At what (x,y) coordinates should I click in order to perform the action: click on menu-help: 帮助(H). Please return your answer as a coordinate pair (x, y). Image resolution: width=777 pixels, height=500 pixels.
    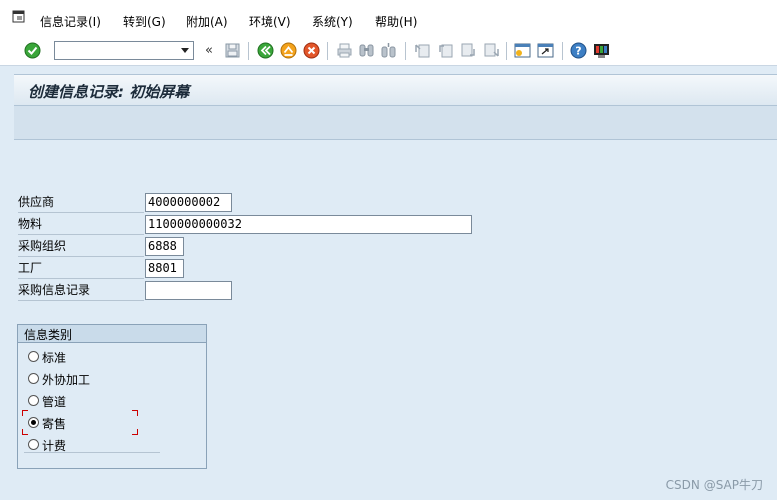
    Looking at the image, I should click on (396, 21).